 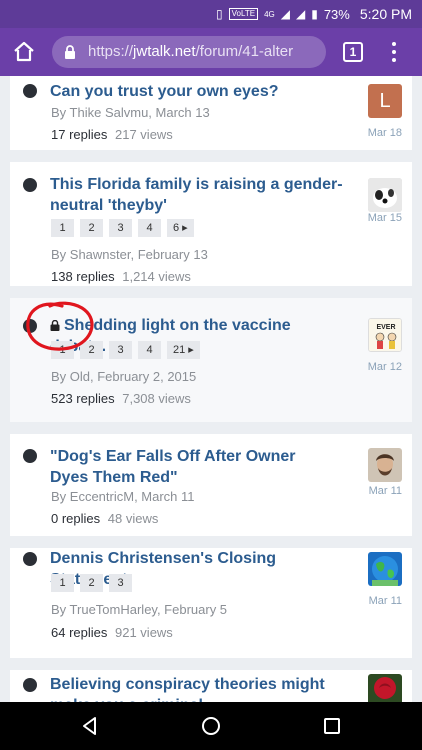 I want to click on topic-author: By Old, February 2, 2015, so click(x=123, y=376).